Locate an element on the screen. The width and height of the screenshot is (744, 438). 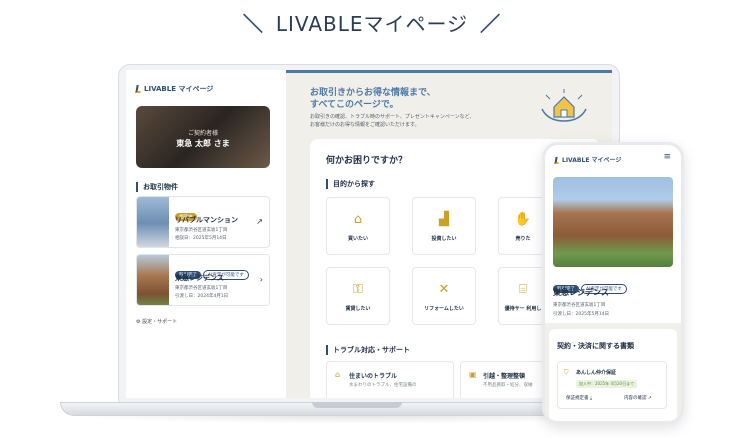
phone-app-logo: LIVABLE マイページ is located at coordinates (588, 159).